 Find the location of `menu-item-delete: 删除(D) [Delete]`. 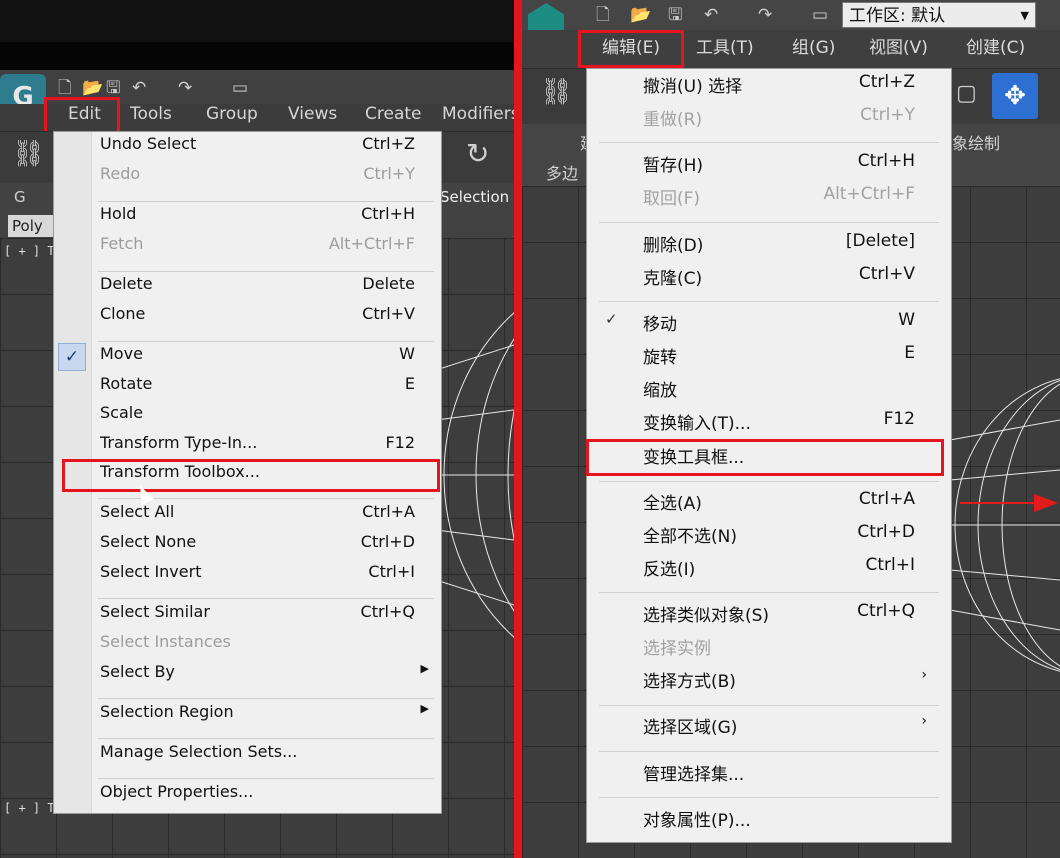

menu-item-delete: 删除(D) [Delete] is located at coordinates (769, 247).